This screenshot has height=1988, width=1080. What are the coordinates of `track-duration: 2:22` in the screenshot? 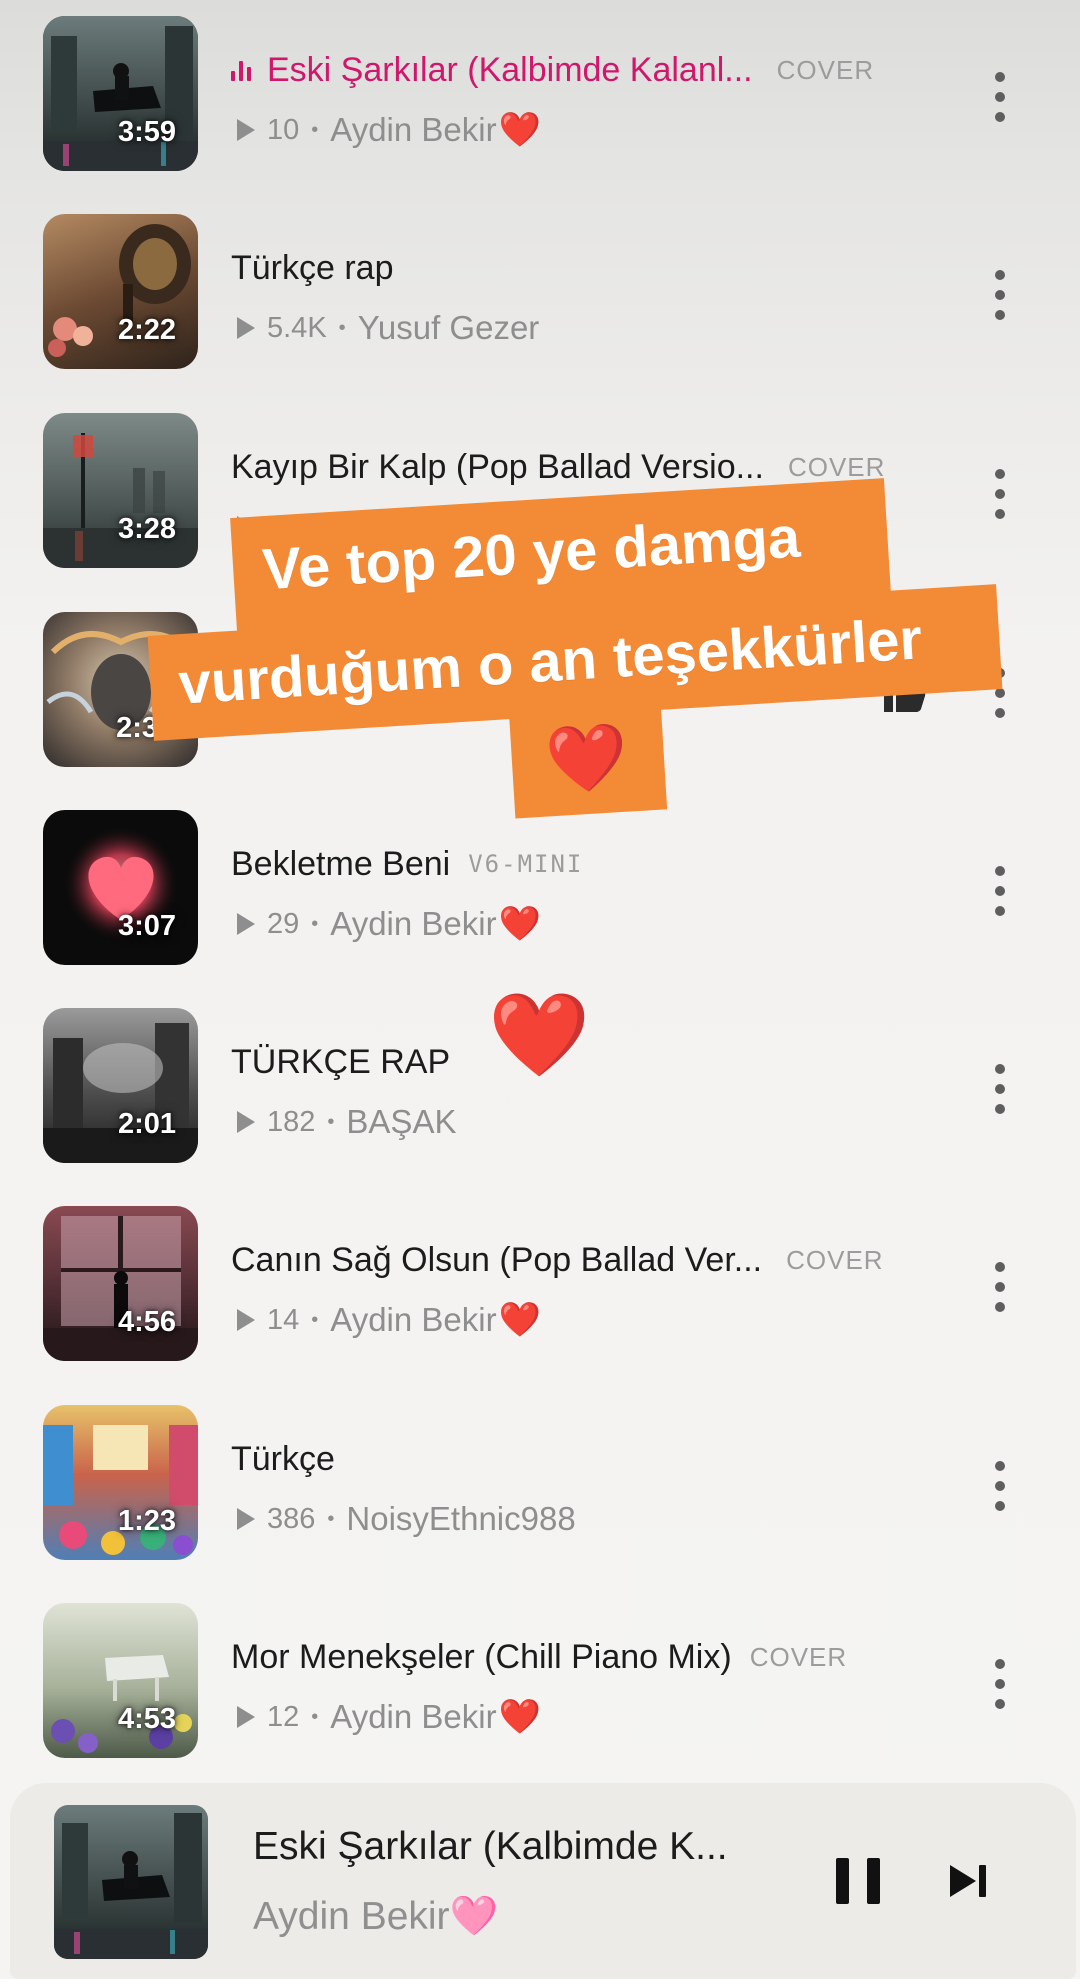 It's located at (146, 330).